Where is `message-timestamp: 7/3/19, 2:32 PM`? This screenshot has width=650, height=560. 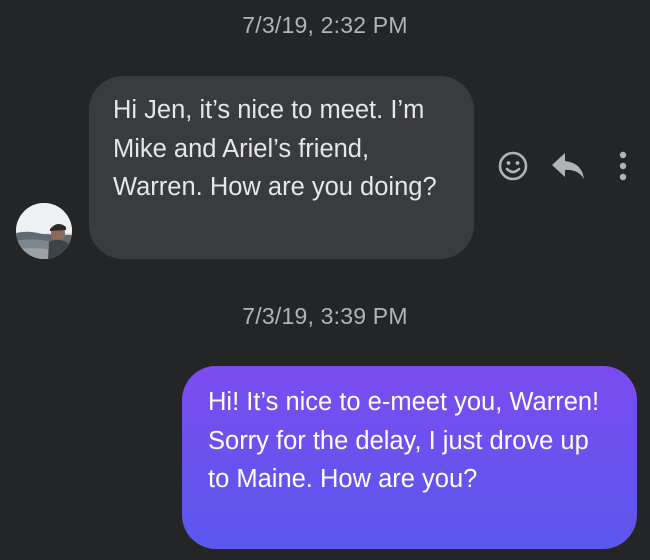 message-timestamp: 7/3/19, 2:32 PM is located at coordinates (325, 25).